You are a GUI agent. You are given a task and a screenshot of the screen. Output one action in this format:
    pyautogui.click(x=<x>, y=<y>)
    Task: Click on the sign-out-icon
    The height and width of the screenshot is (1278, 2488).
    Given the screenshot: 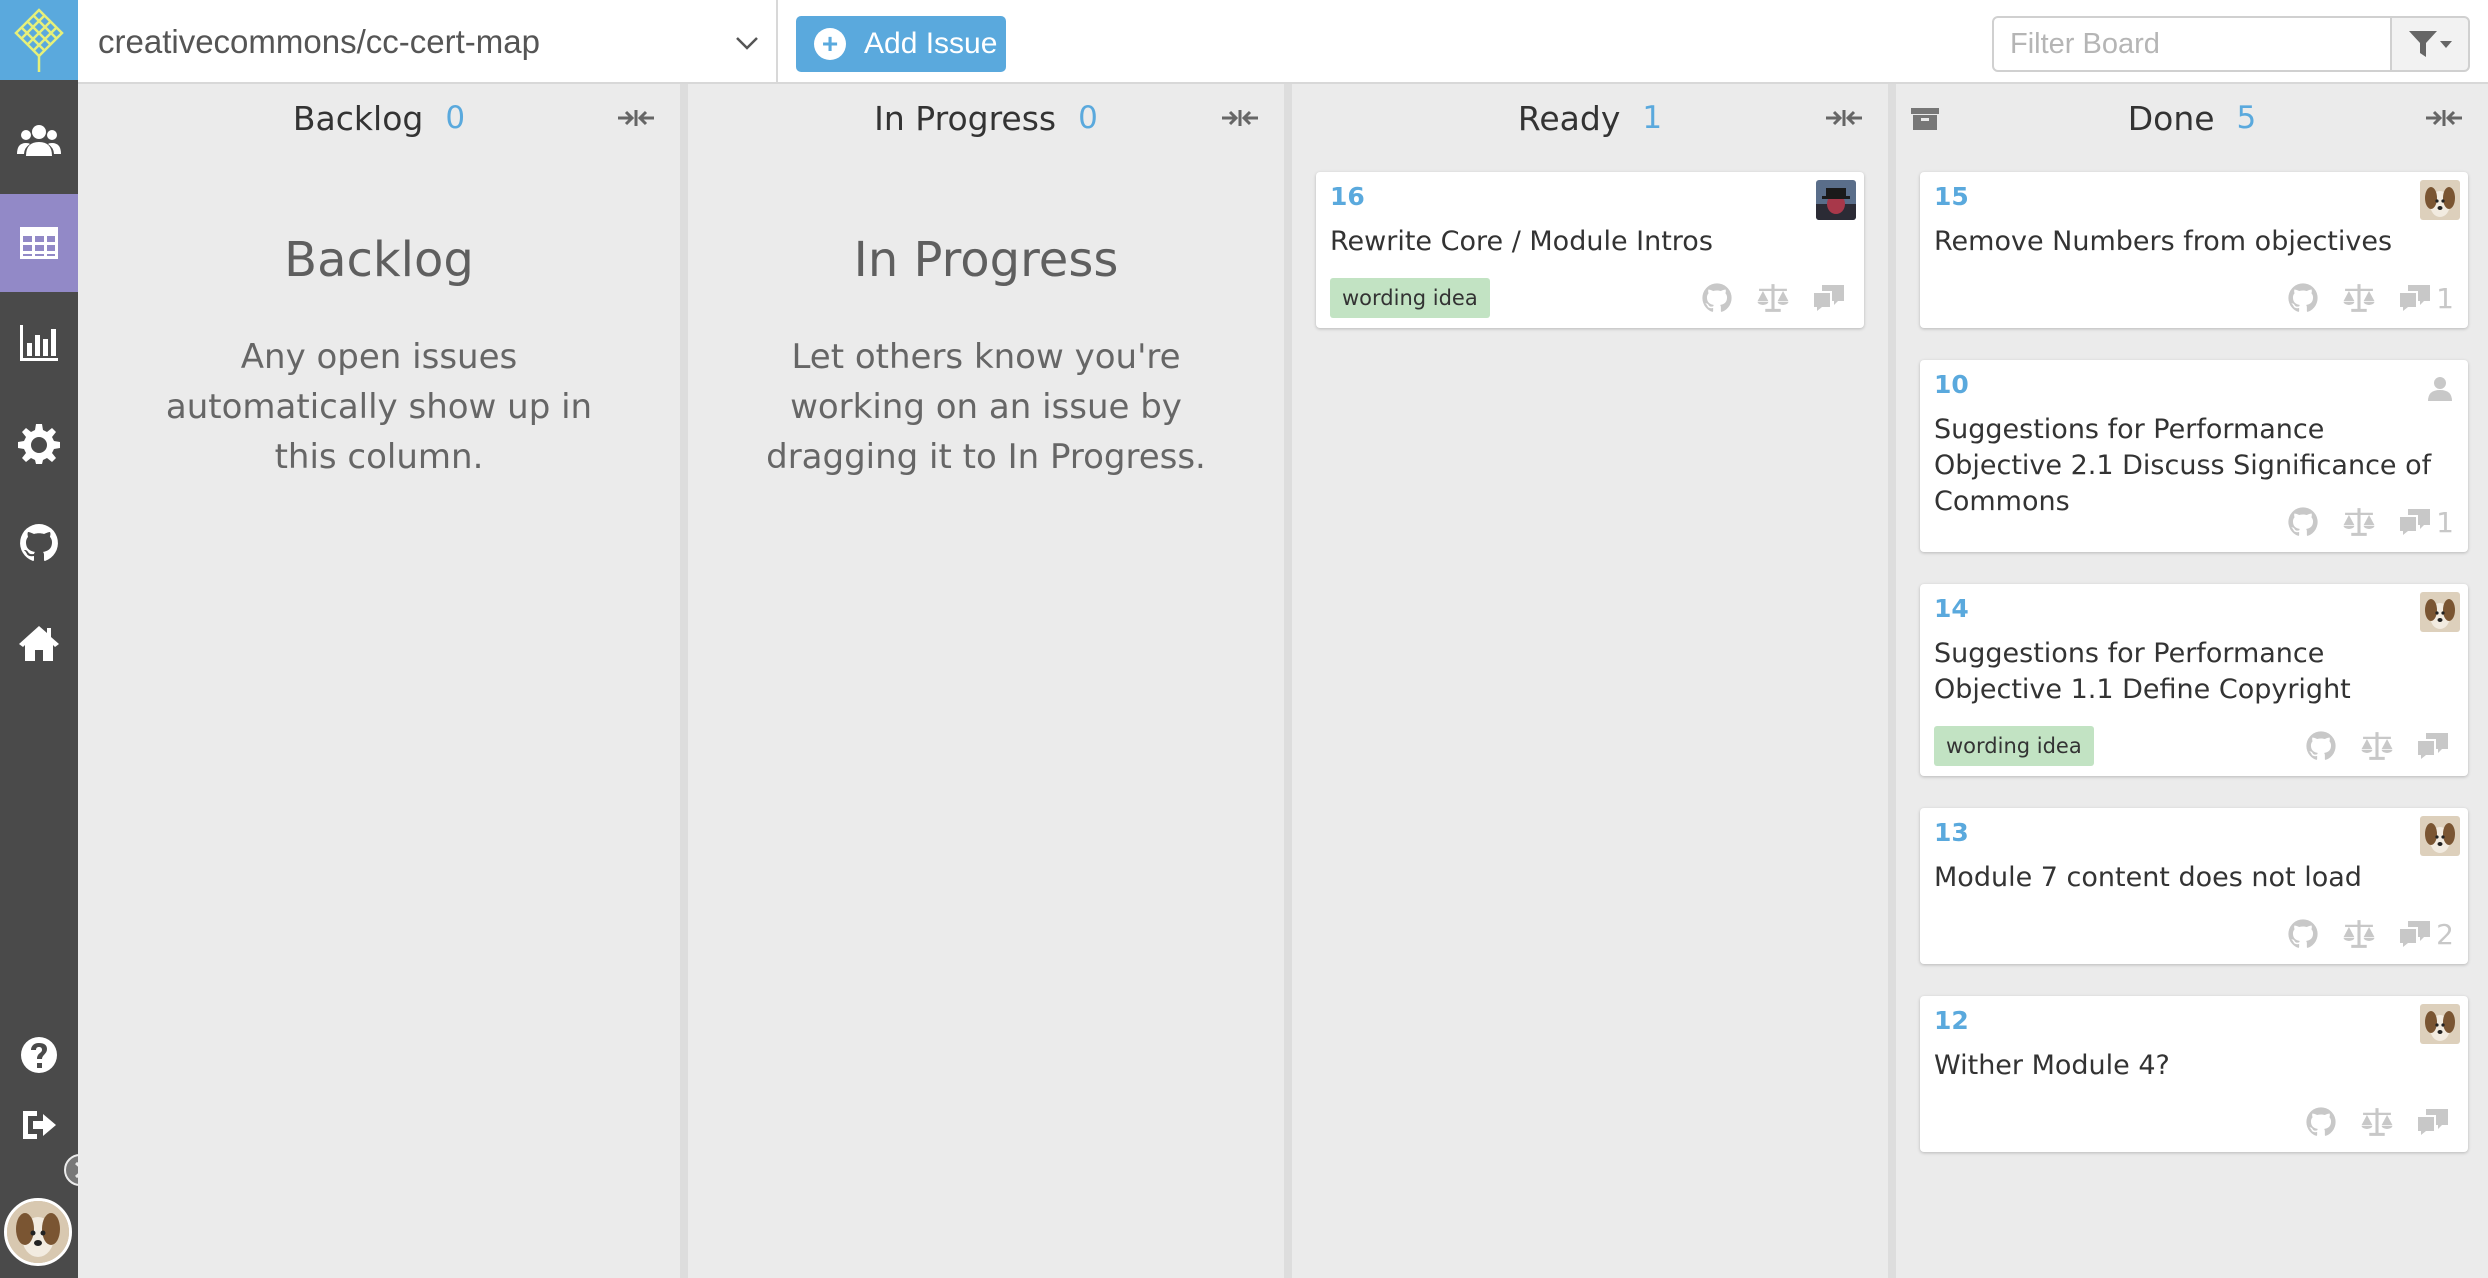 What is the action you would take?
    pyautogui.click(x=39, y=1125)
    